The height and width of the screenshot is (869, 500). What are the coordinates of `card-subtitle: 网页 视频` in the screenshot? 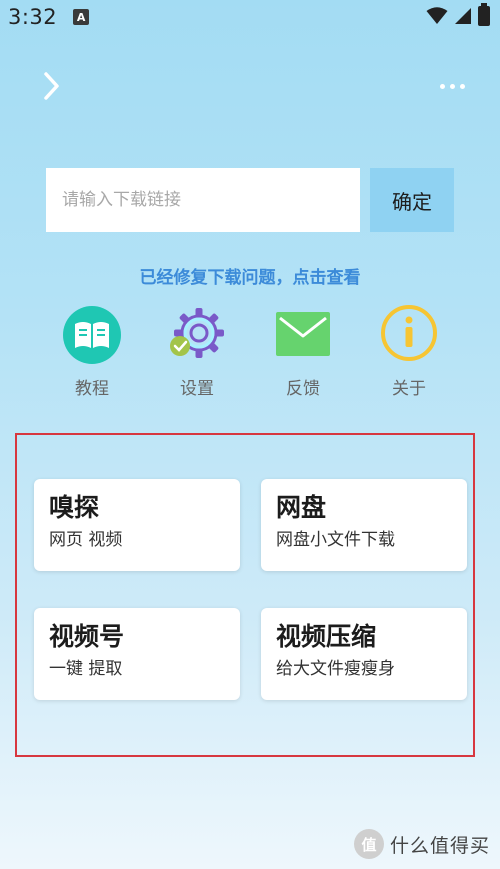 It's located at (86, 540).